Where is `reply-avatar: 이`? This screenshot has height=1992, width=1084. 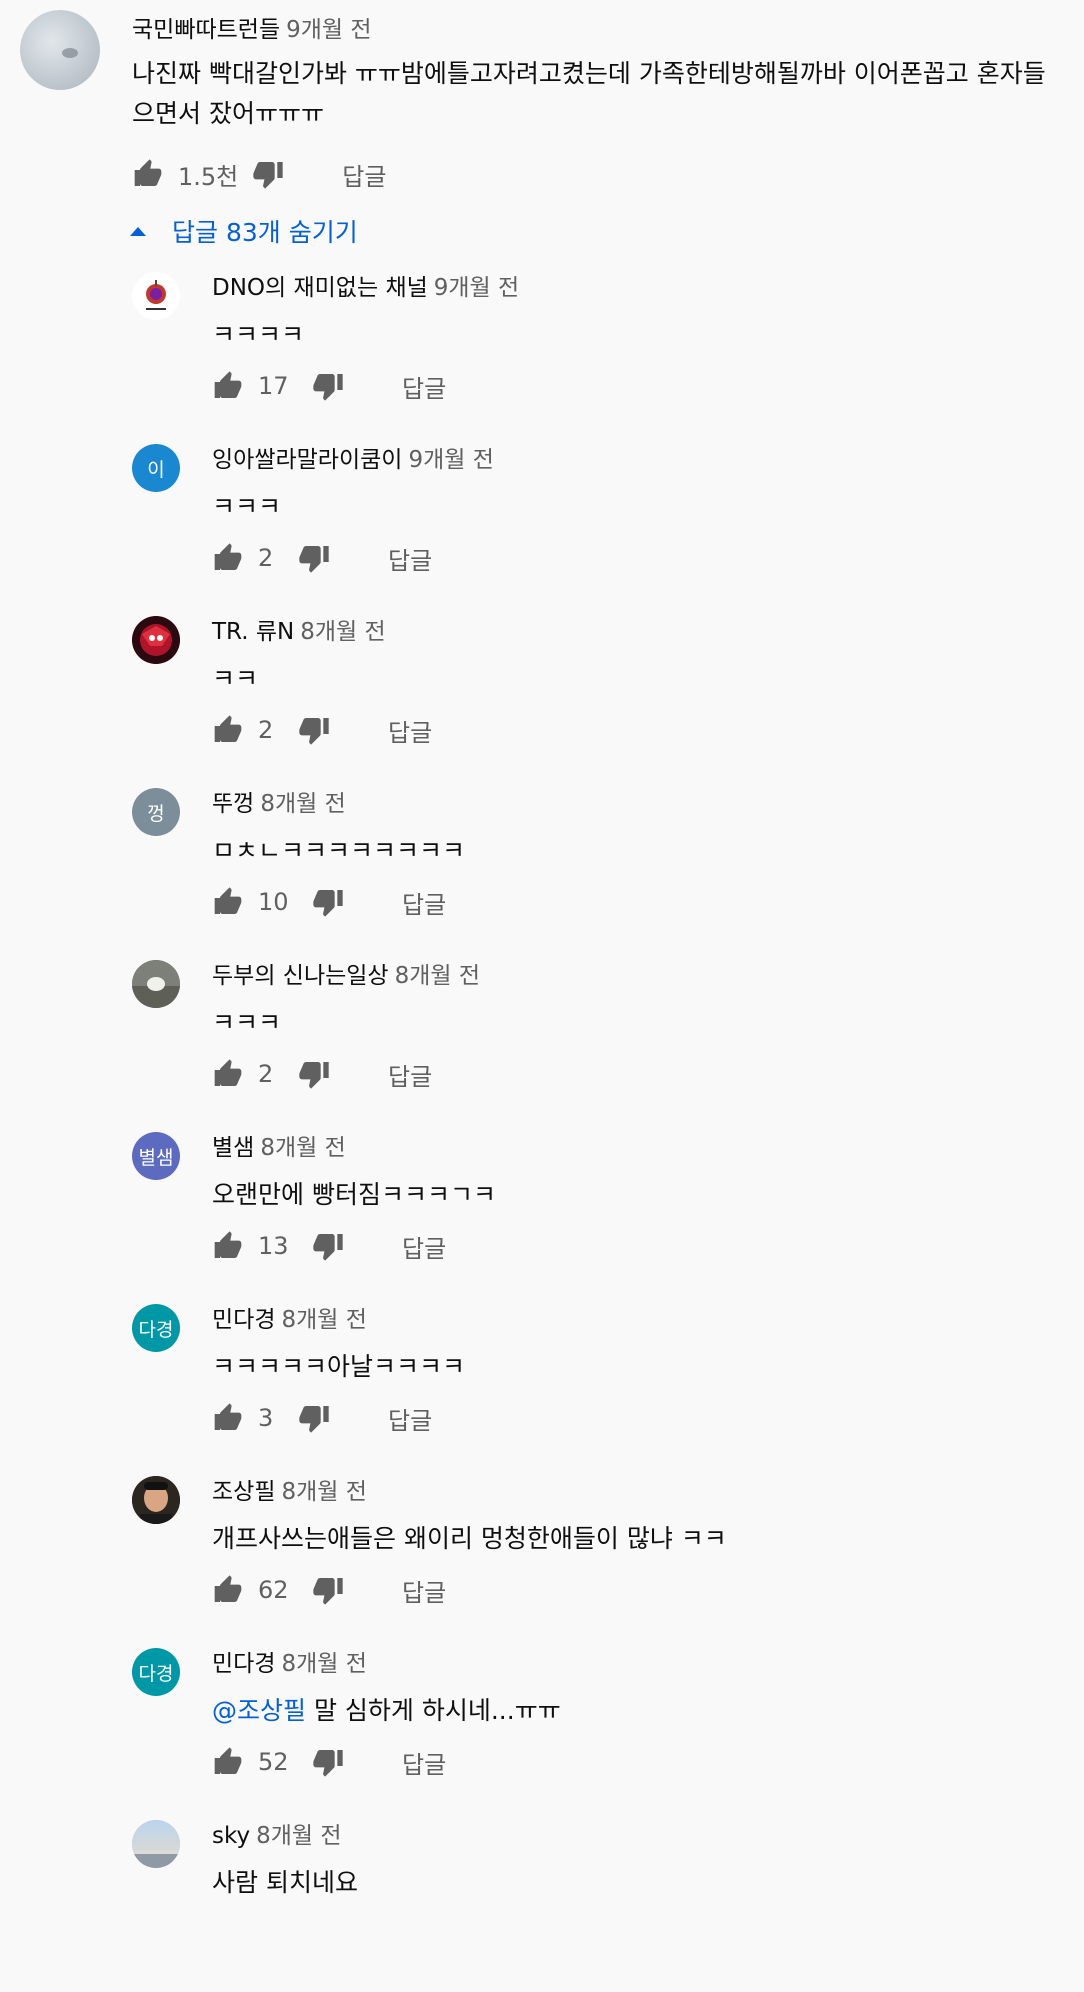 reply-avatar: 이 is located at coordinates (156, 468).